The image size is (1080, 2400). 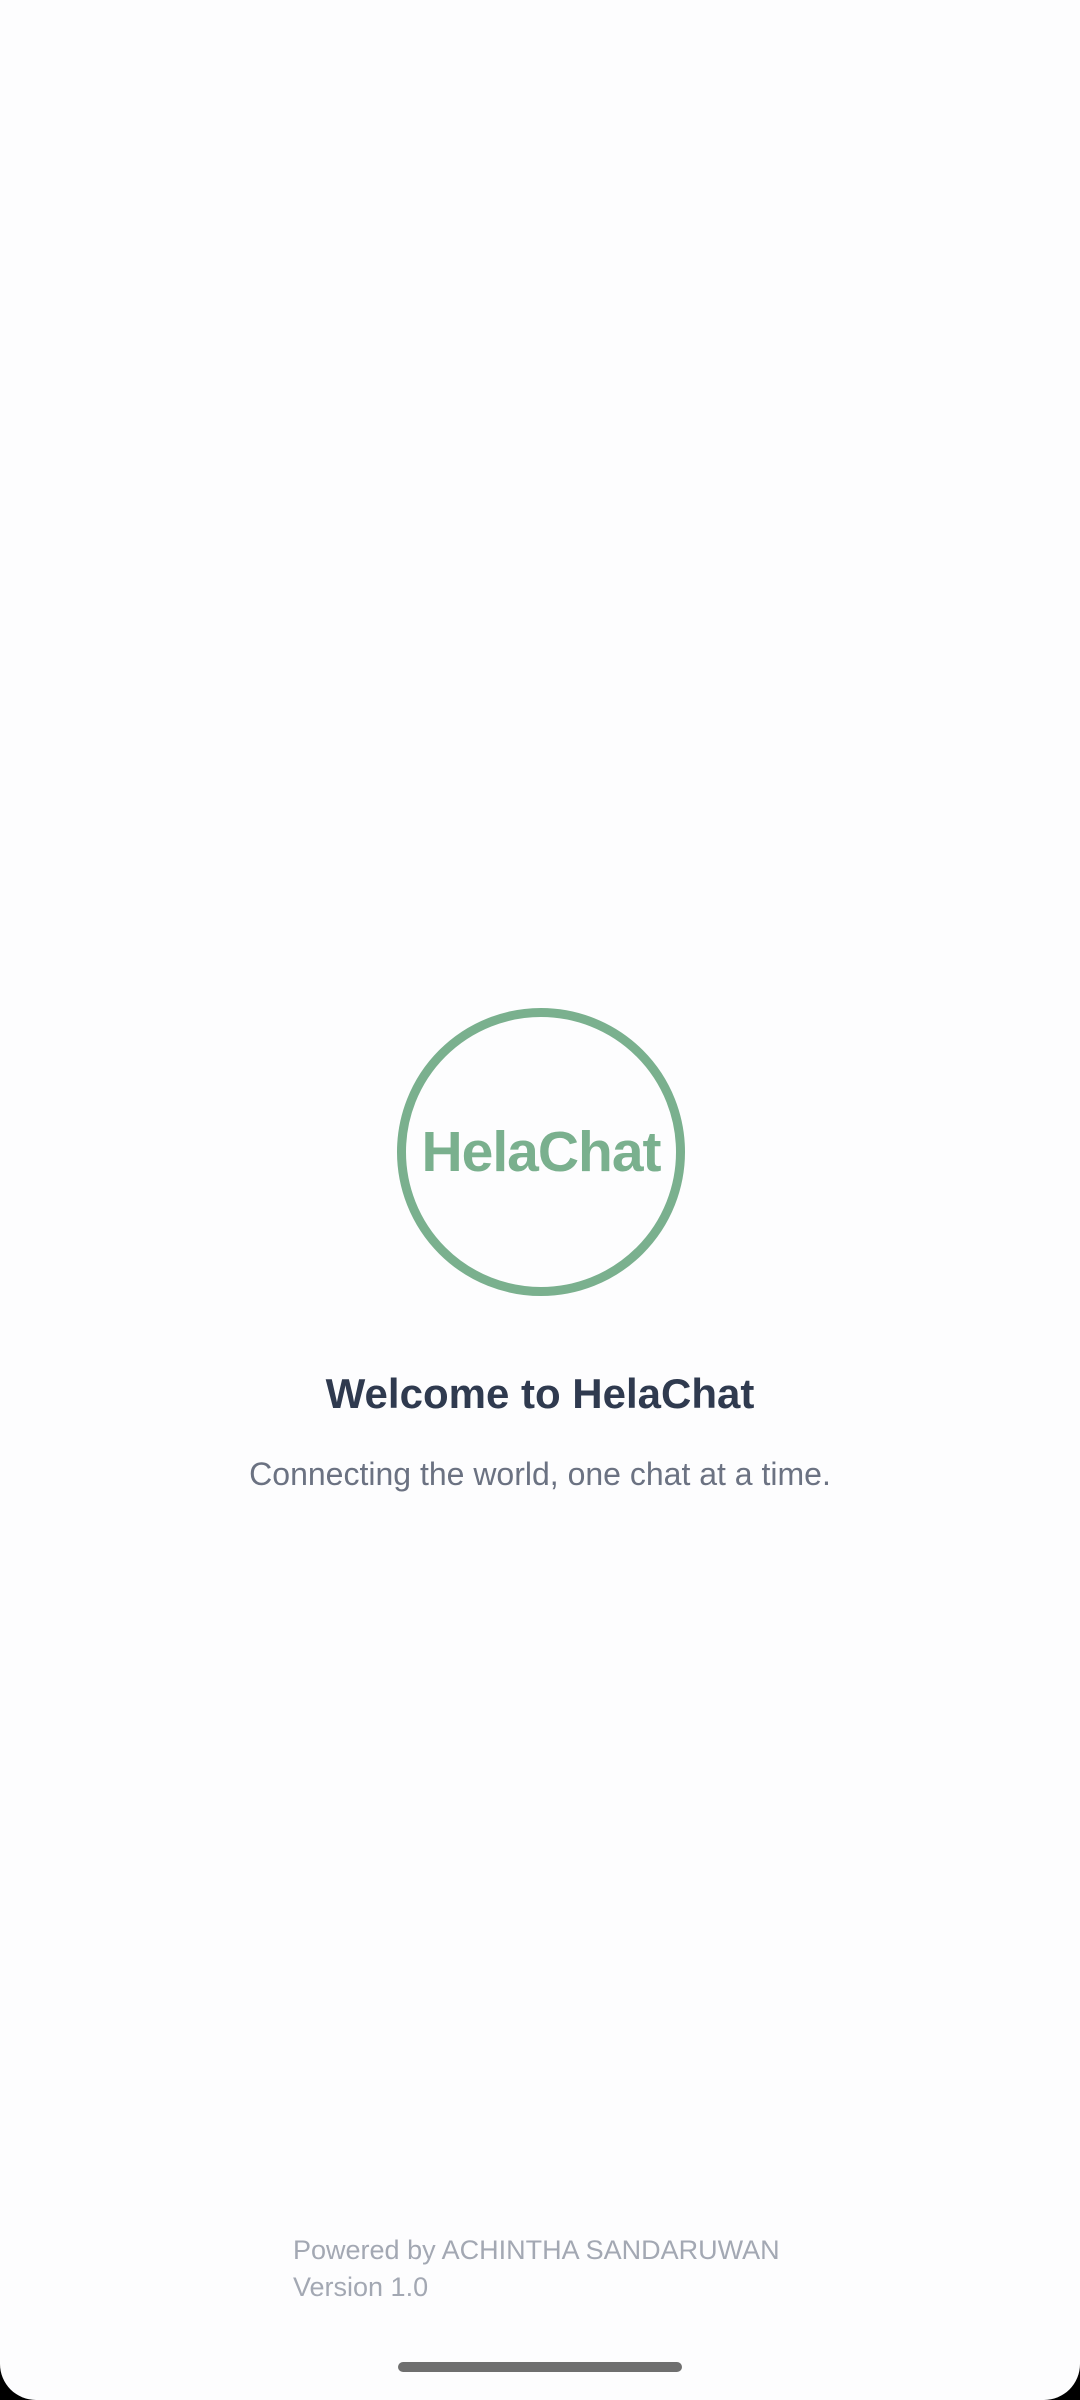 I want to click on app-logo: HelaChat, so click(x=541, y=1152).